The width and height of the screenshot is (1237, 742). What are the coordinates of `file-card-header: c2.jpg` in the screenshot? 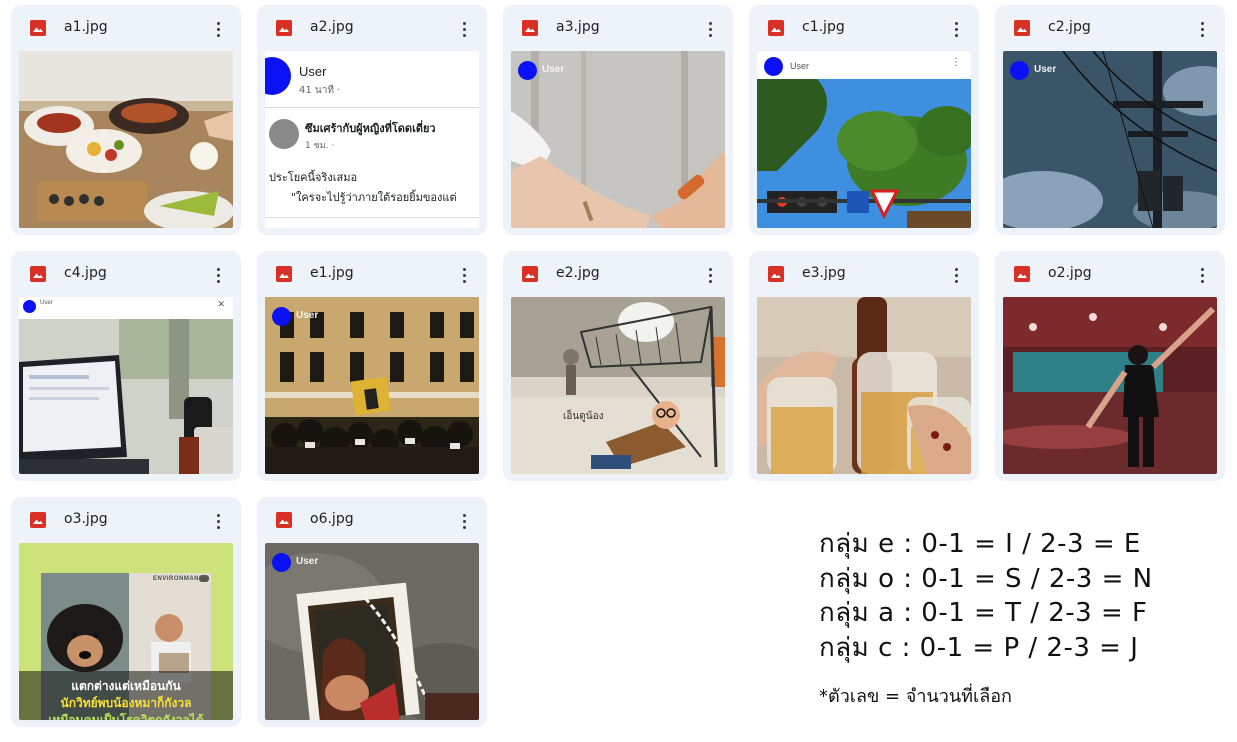 It's located at (1110, 28).